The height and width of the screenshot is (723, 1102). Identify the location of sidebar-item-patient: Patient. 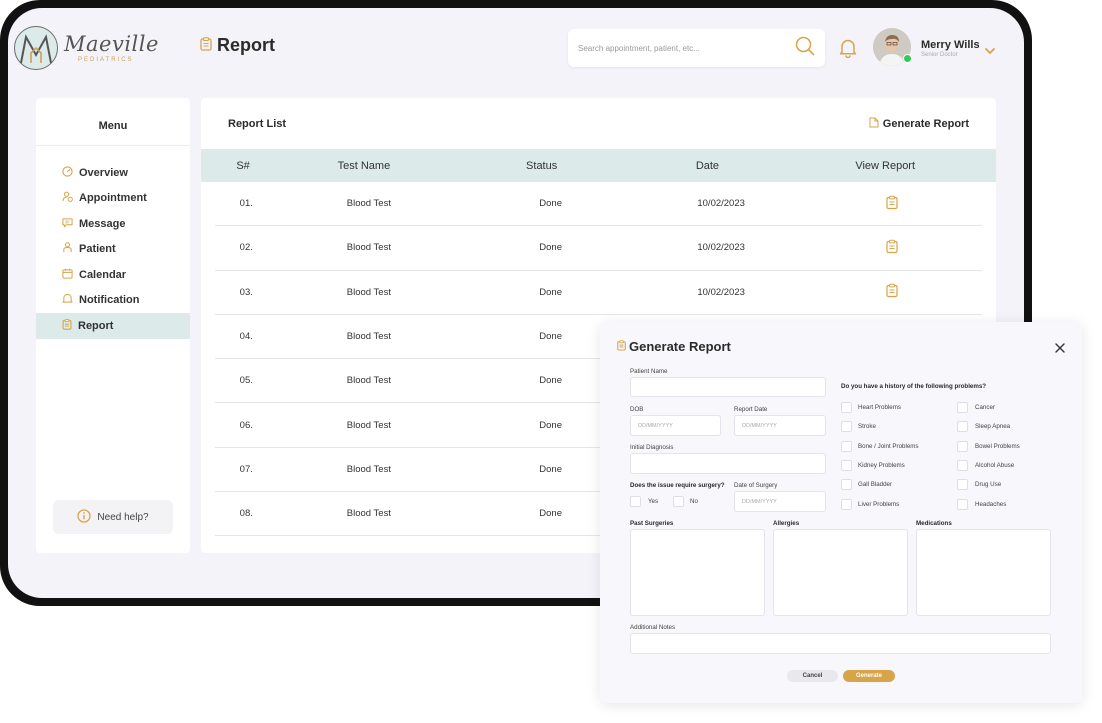
(113, 250).